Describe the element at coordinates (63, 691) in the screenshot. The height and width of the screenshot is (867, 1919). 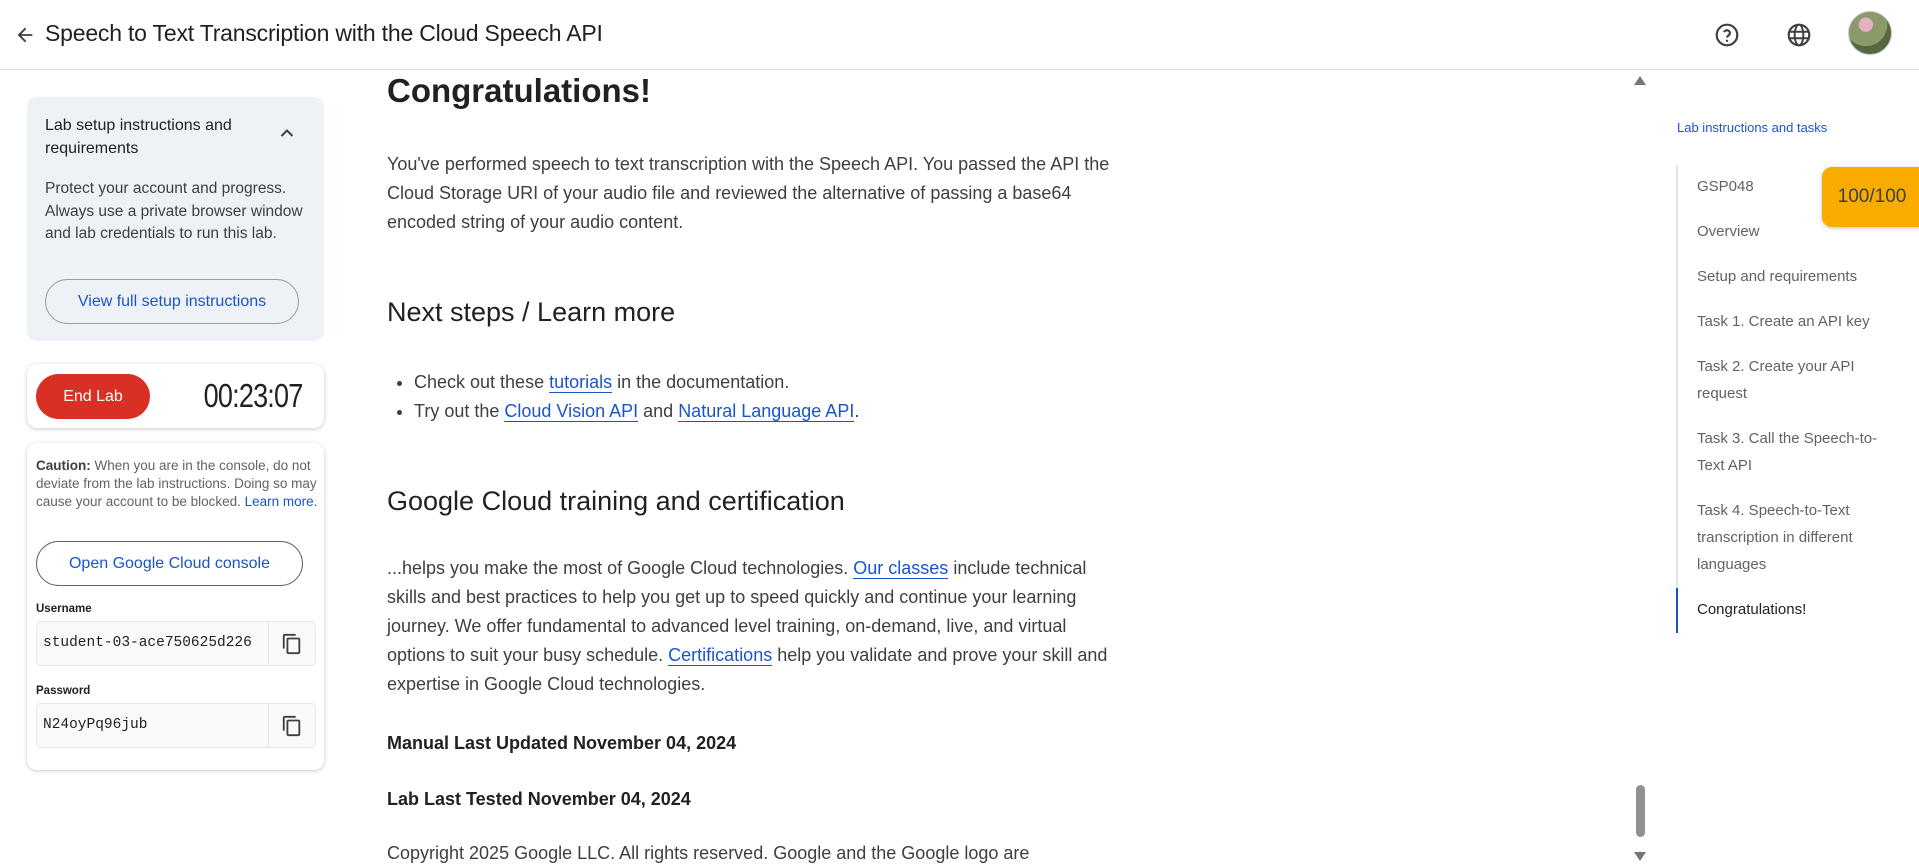
I see `password-label: Password` at that location.